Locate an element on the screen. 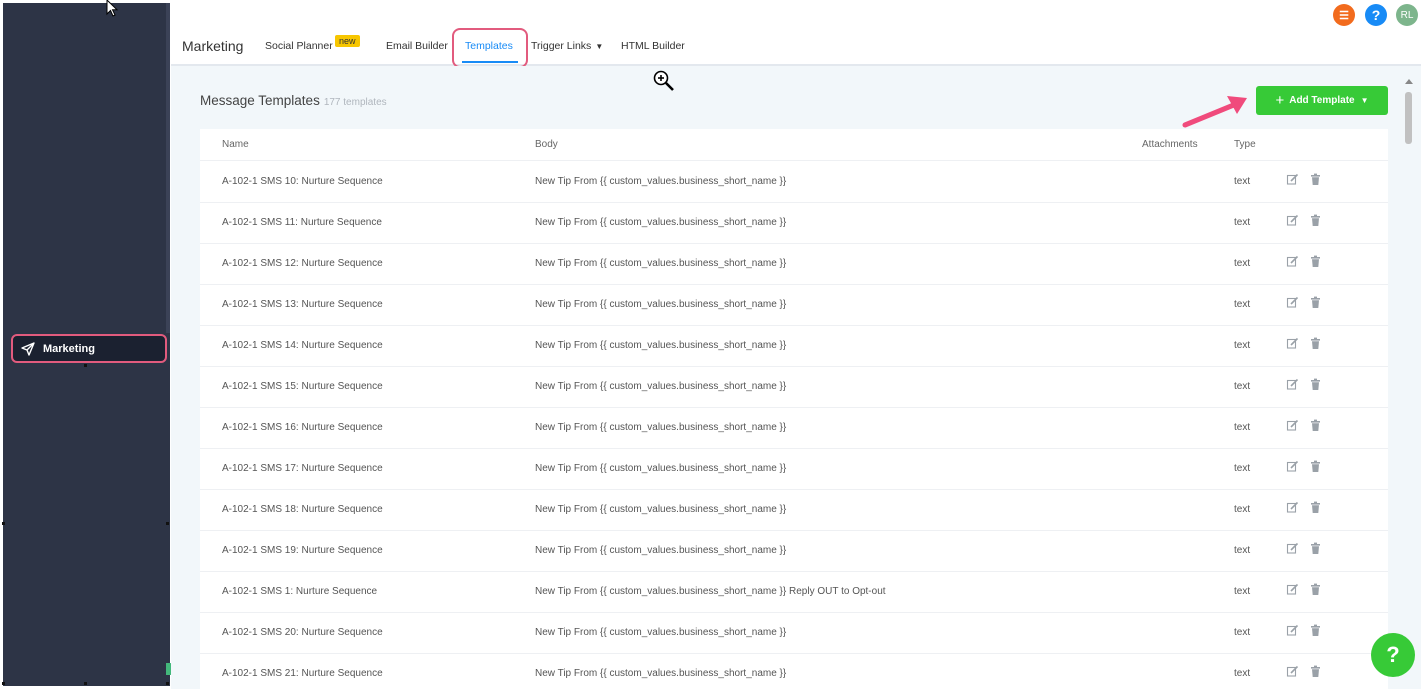 The height and width of the screenshot is (689, 1421). tab-label: Templates is located at coordinates (489, 46).